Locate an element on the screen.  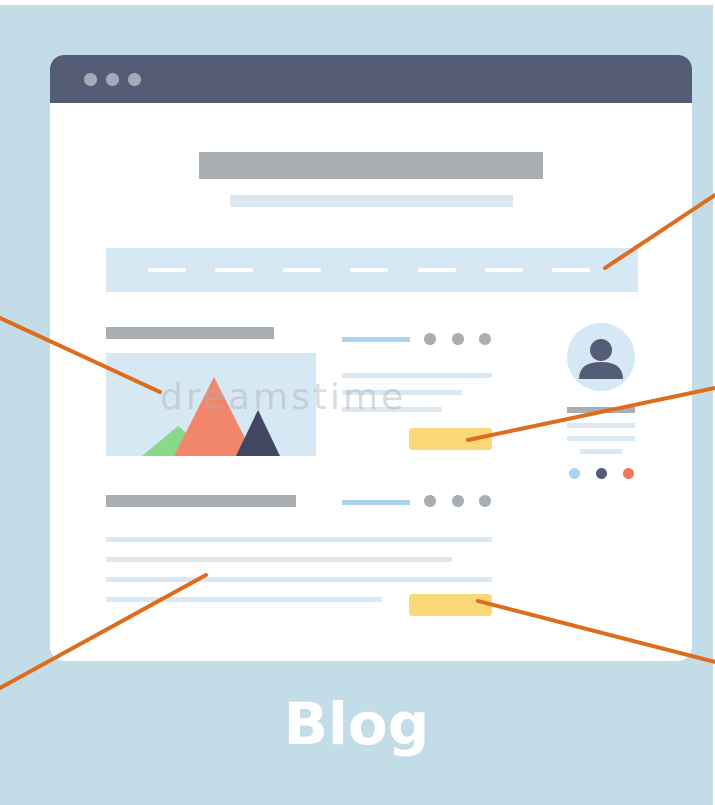
callout-line-button is located at coordinates (590, 414).